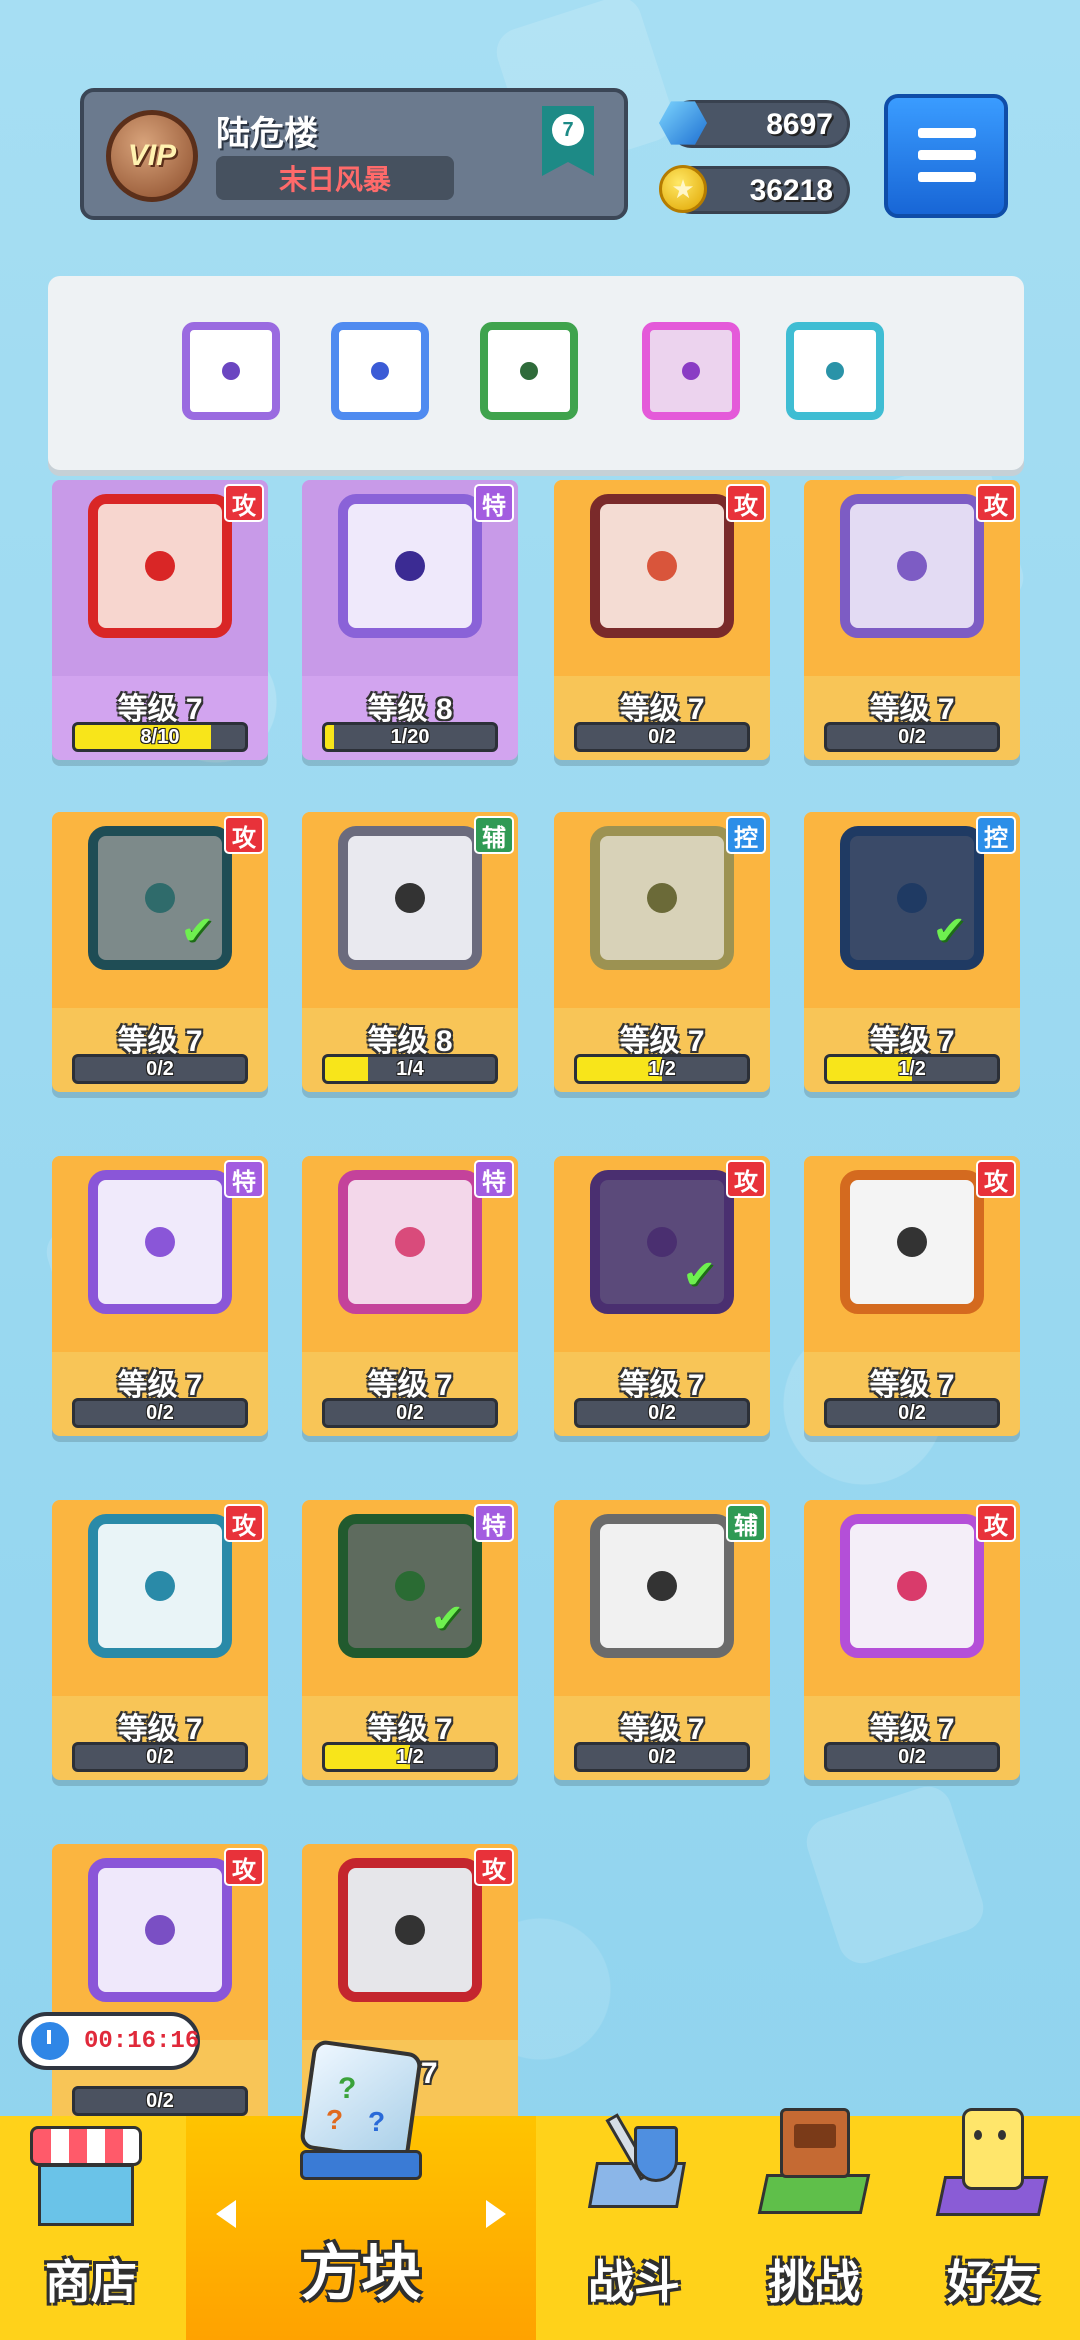 The image size is (1080, 2340). I want to click on equipped-deck-panel, so click(536, 373).